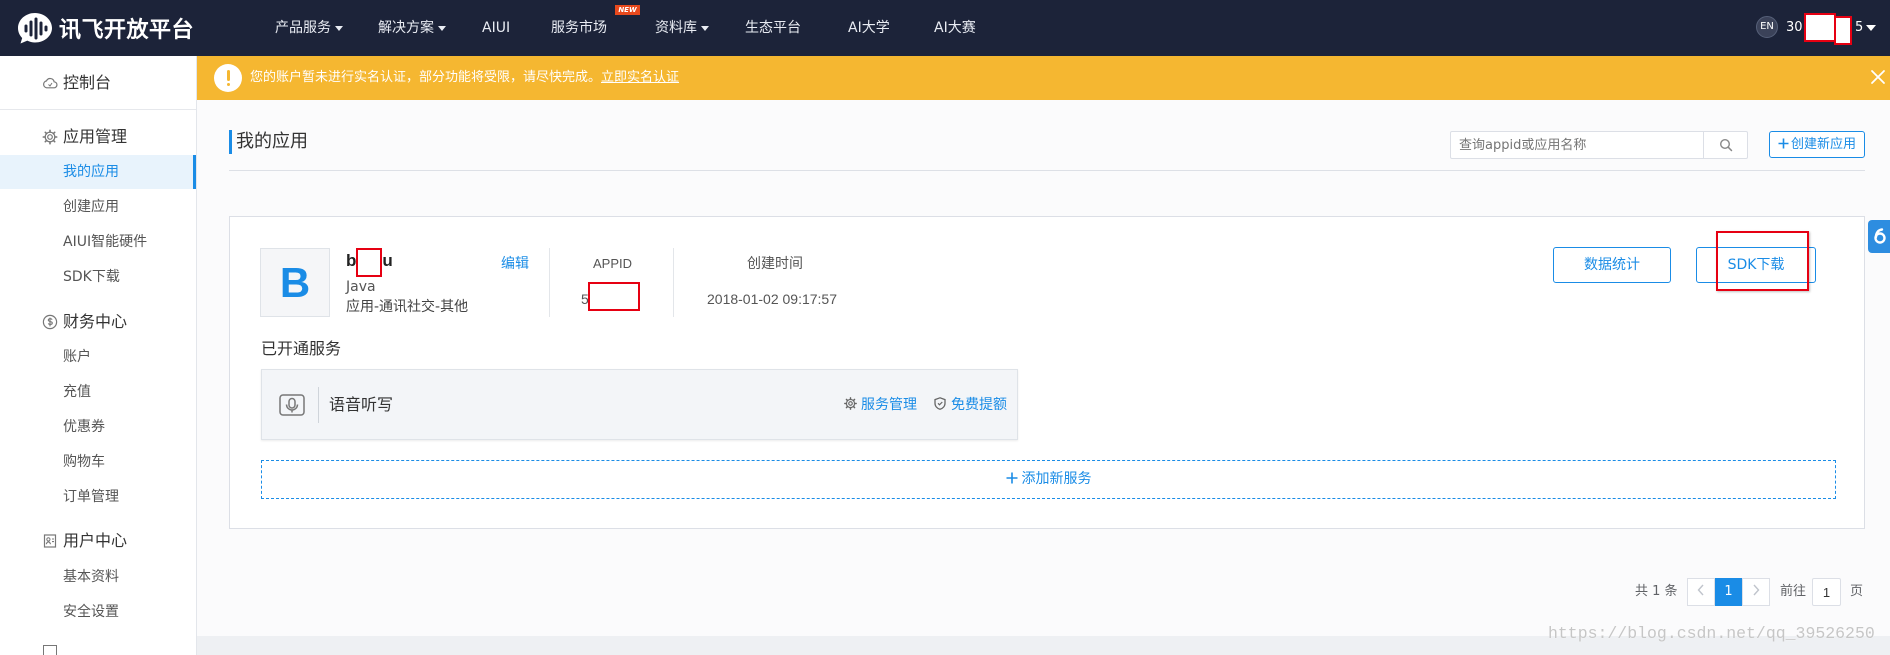  I want to click on sidebar-item-sdk-download: SDK下载, so click(98, 277).